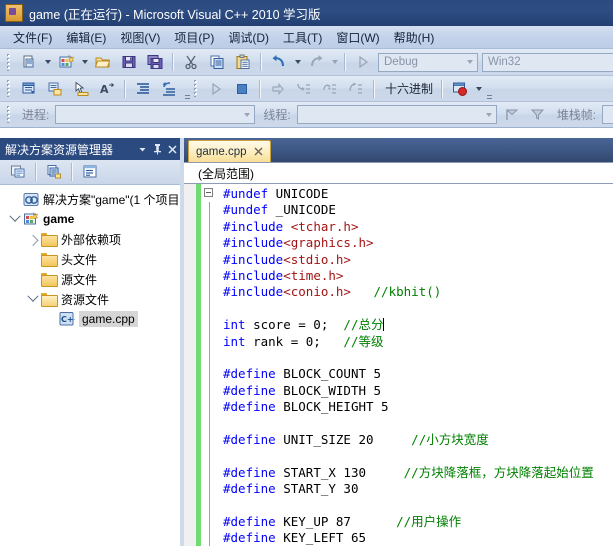  I want to click on menu-project: 项目(P), so click(194, 37).